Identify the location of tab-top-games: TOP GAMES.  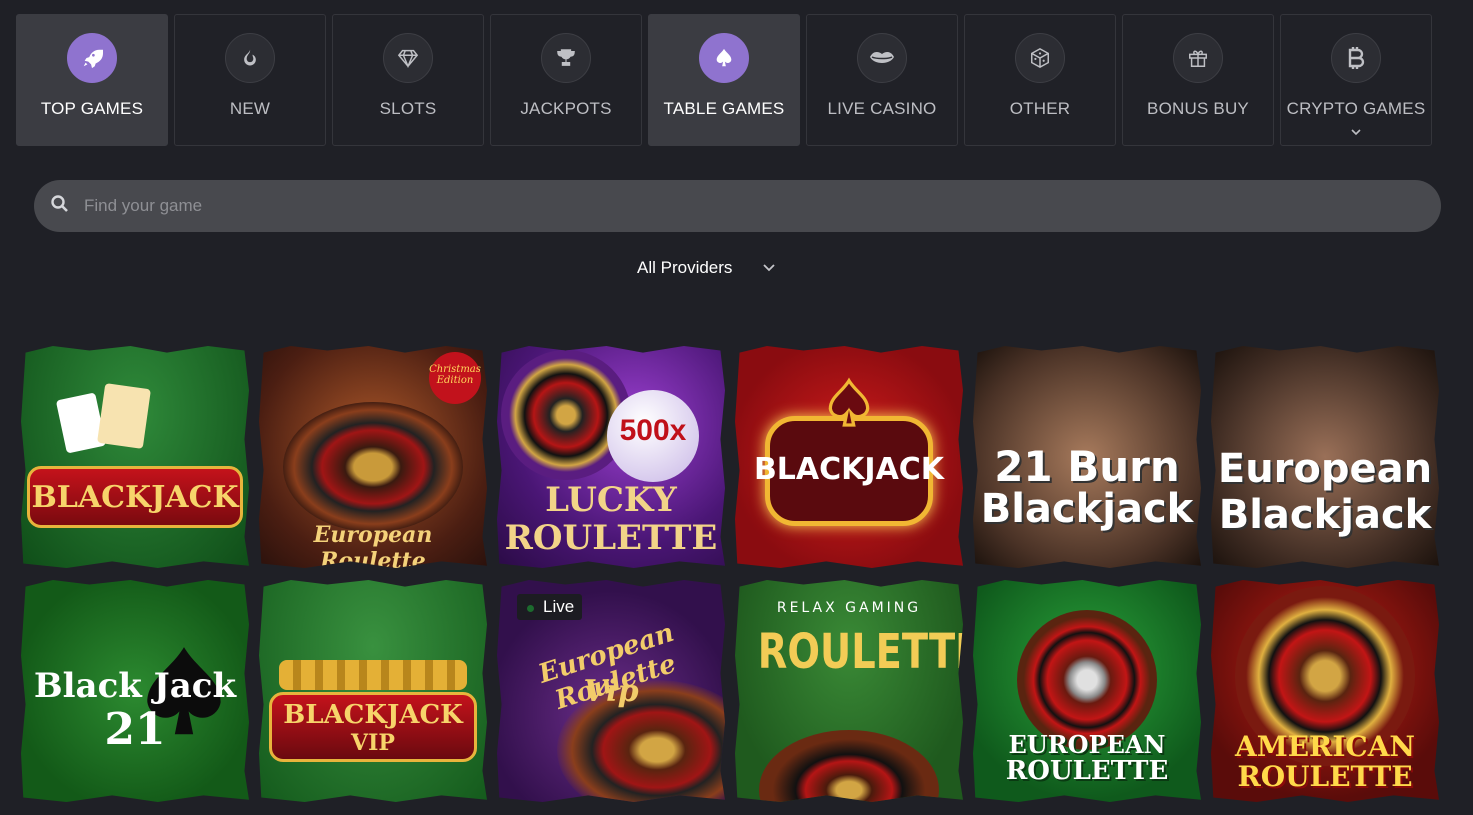
(92, 80).